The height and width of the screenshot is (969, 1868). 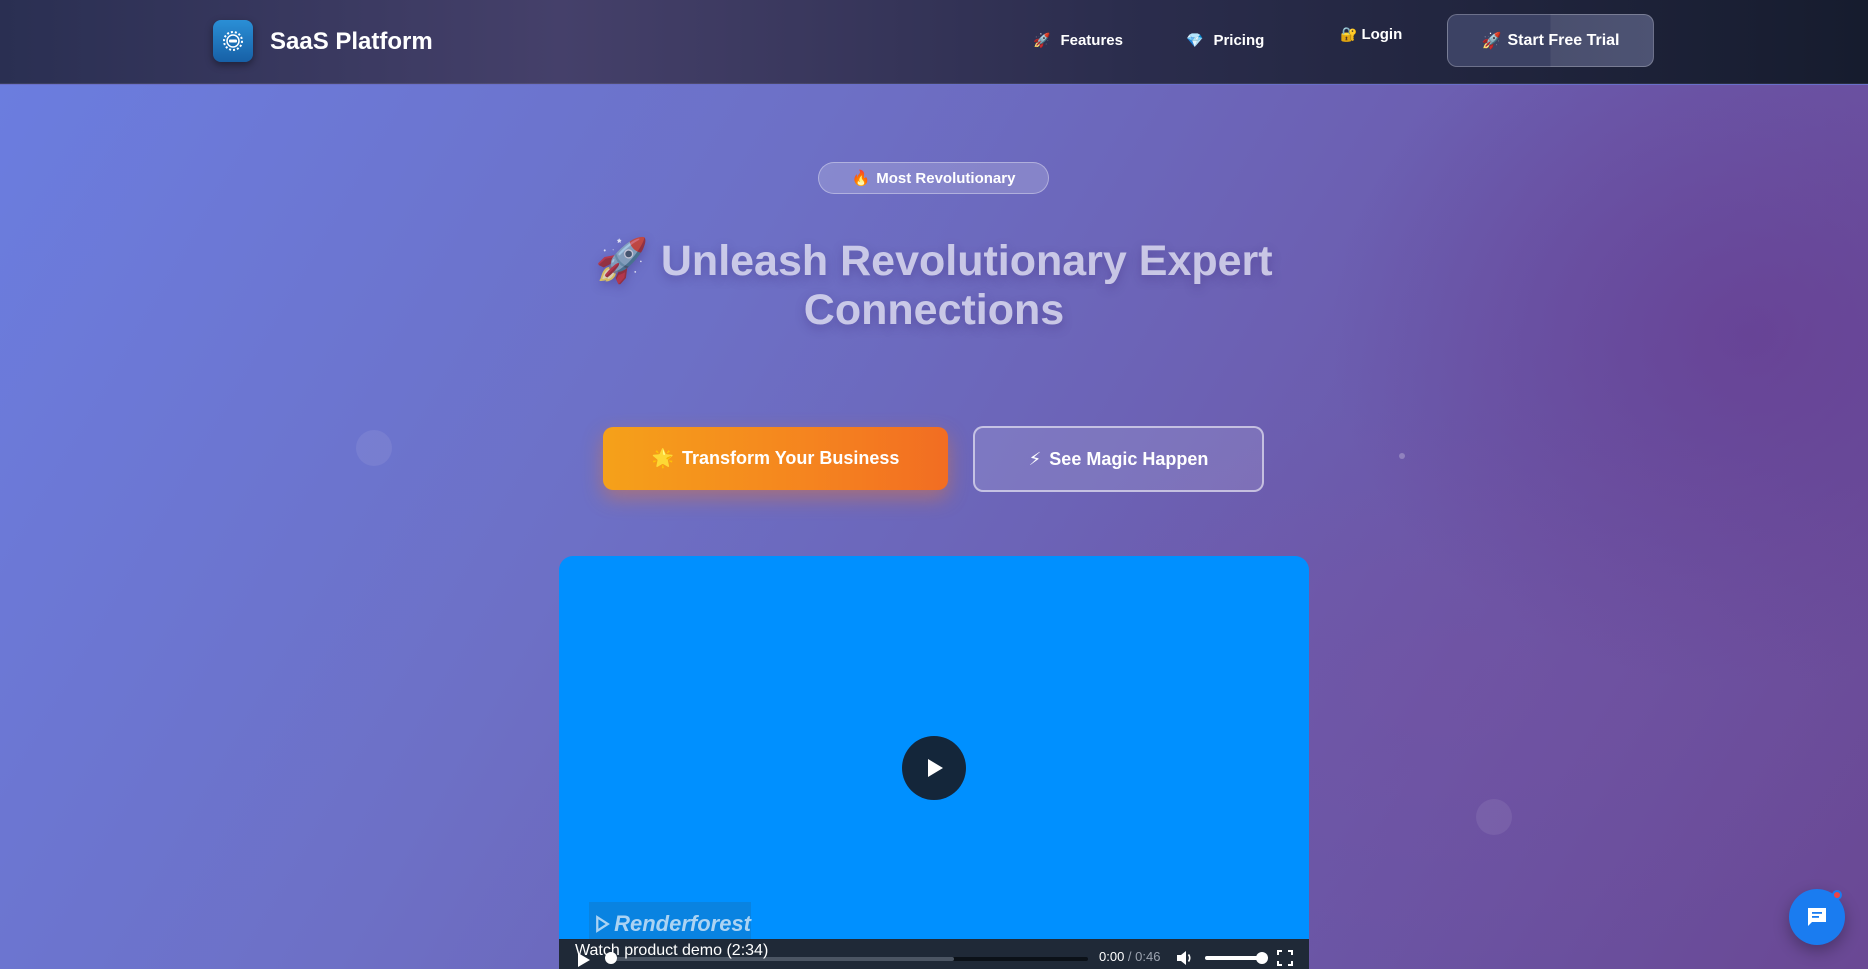 I want to click on hero-badge: 🔥 Most Revolutionary, so click(x=933, y=178).